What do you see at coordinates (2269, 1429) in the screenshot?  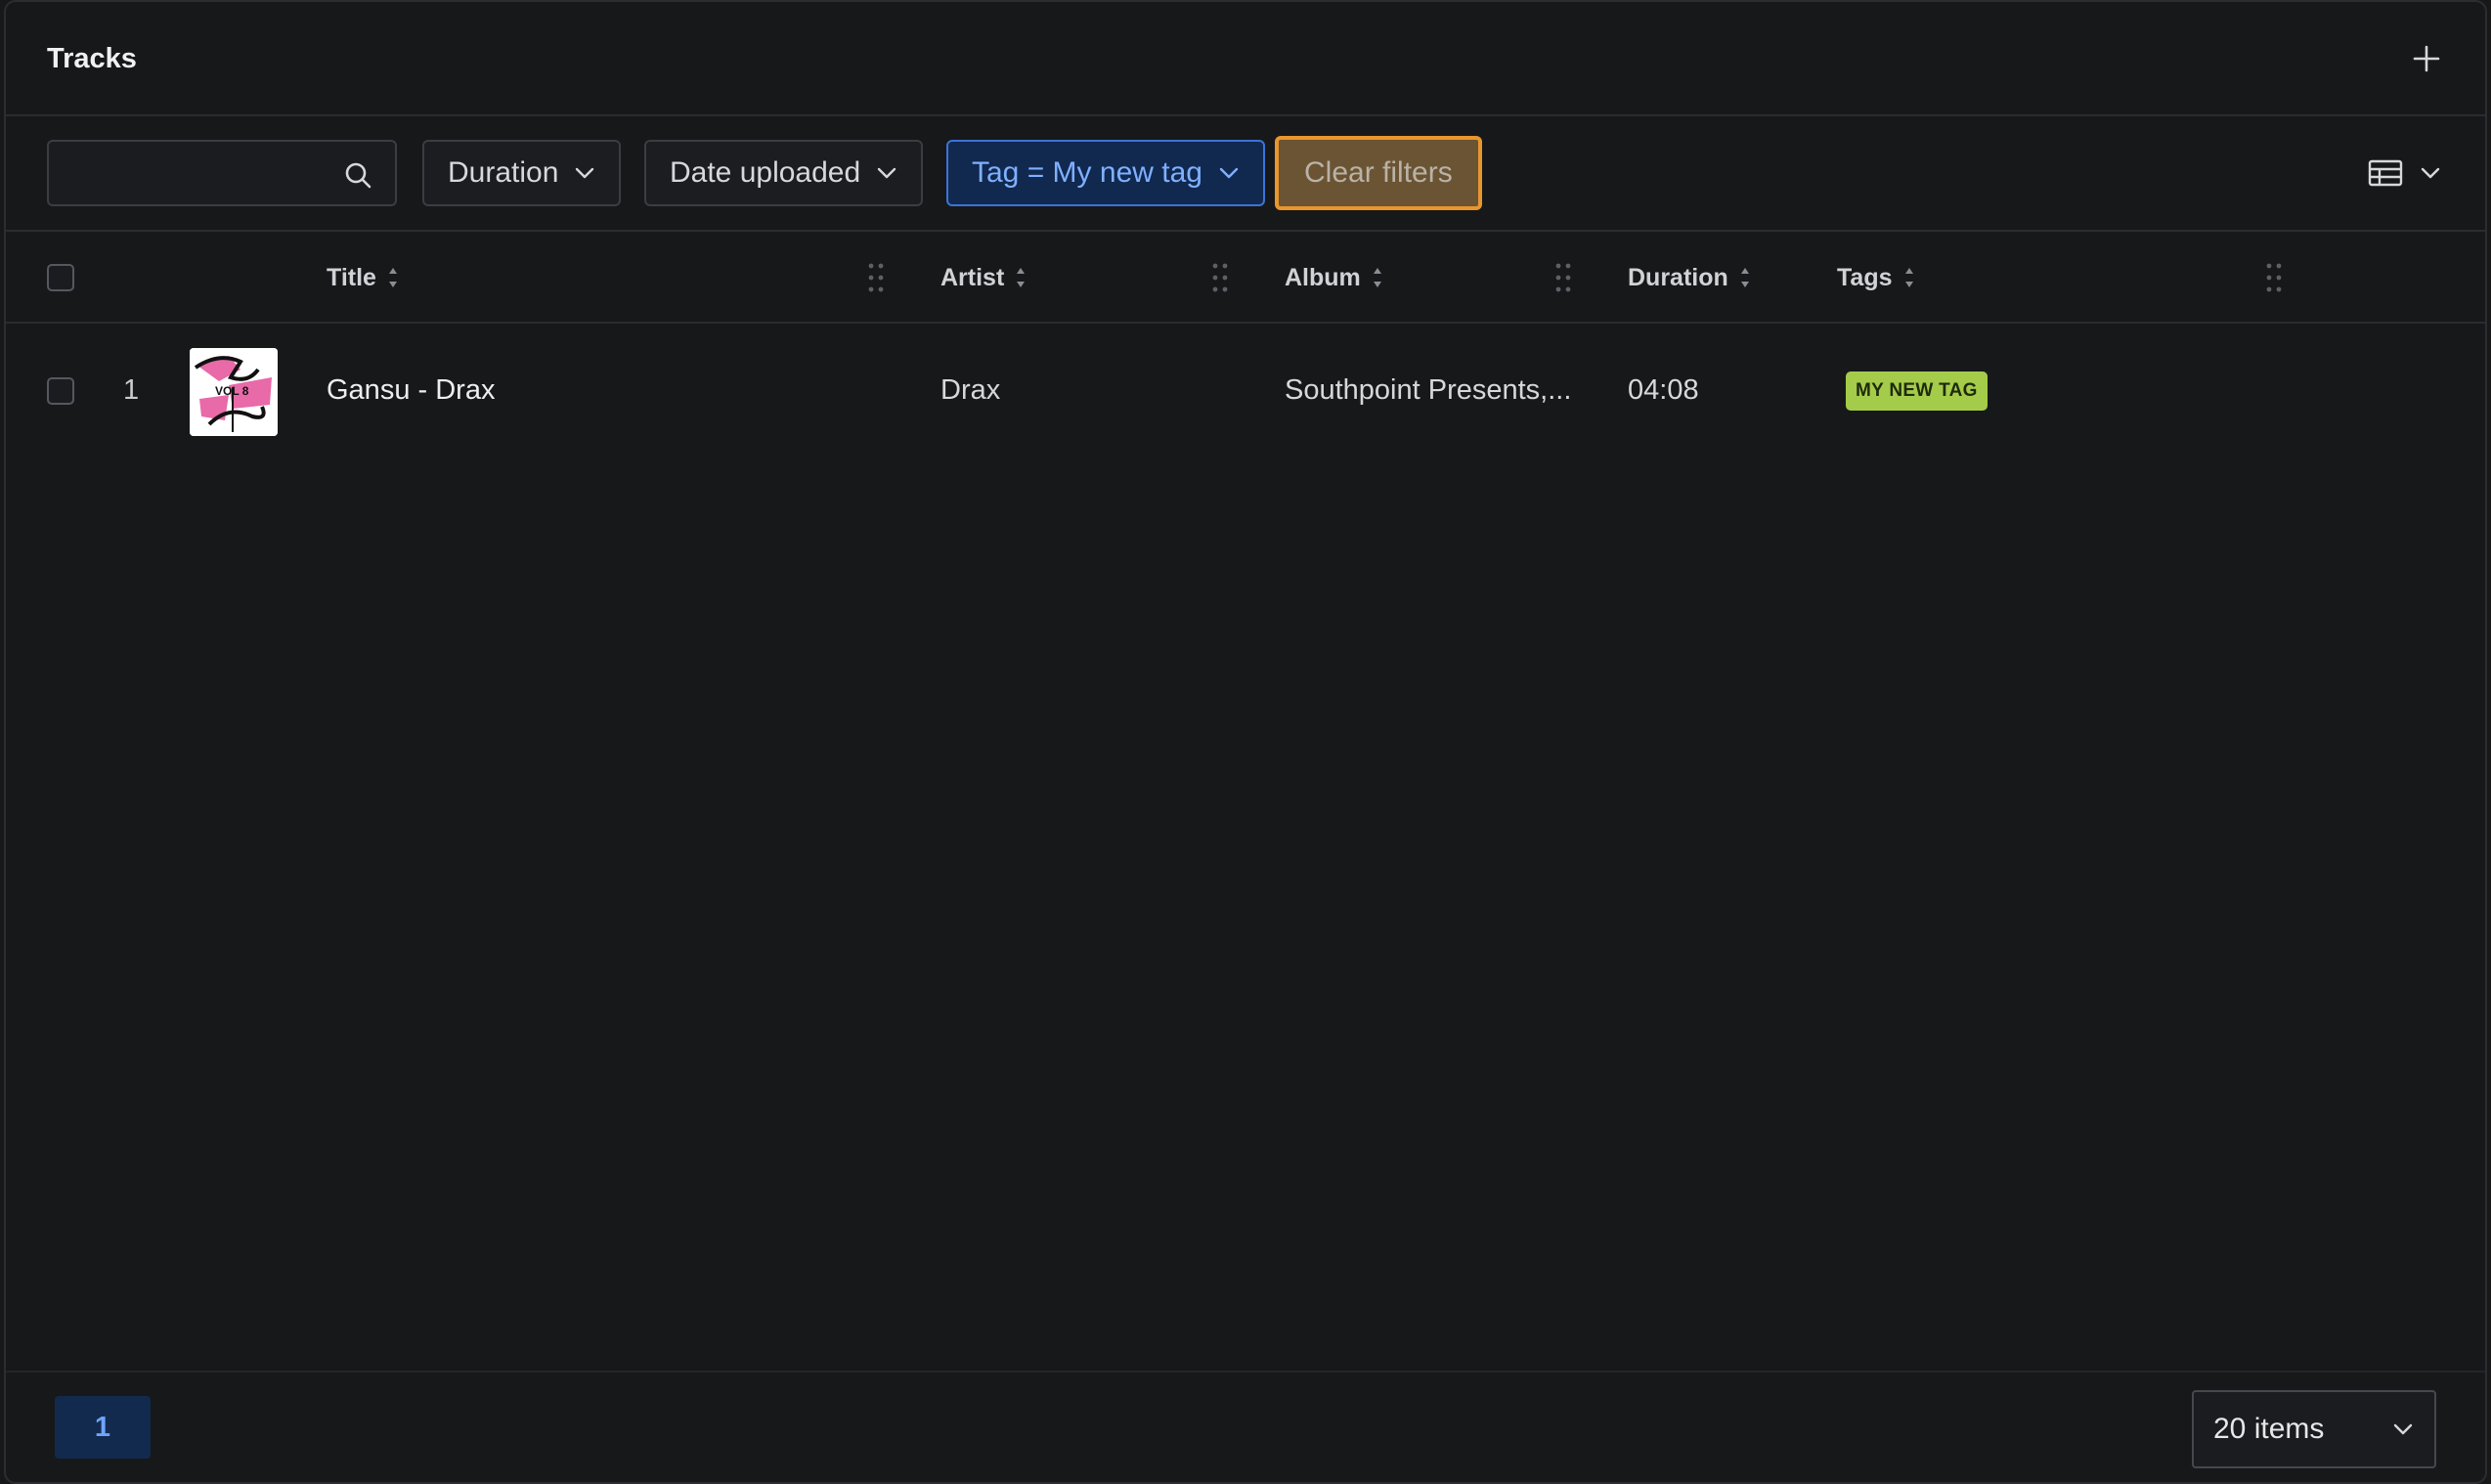 I see `page-size-label: 20 items` at bounding box center [2269, 1429].